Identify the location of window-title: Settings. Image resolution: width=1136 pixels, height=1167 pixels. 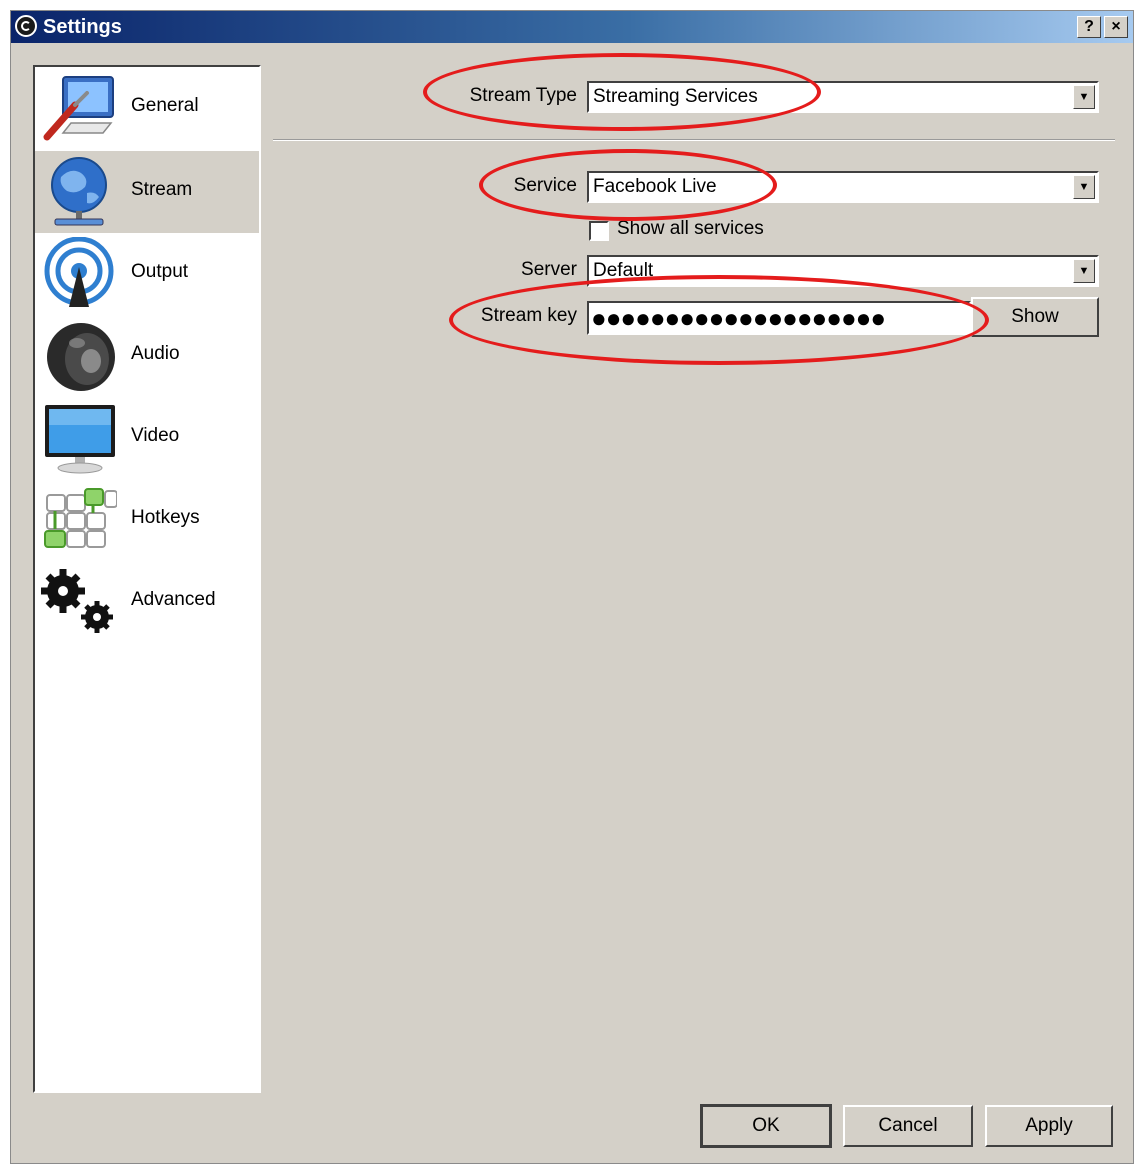
(82, 27).